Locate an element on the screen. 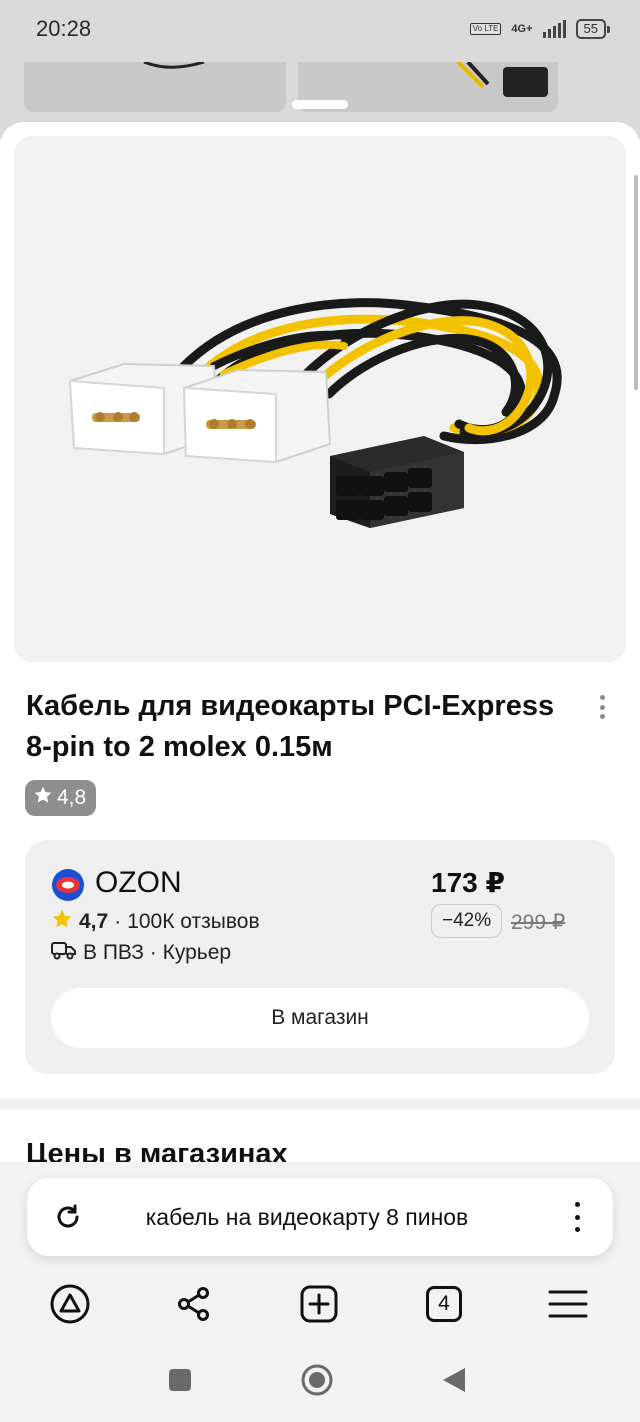  recents-icon is located at coordinates (180, 1380).